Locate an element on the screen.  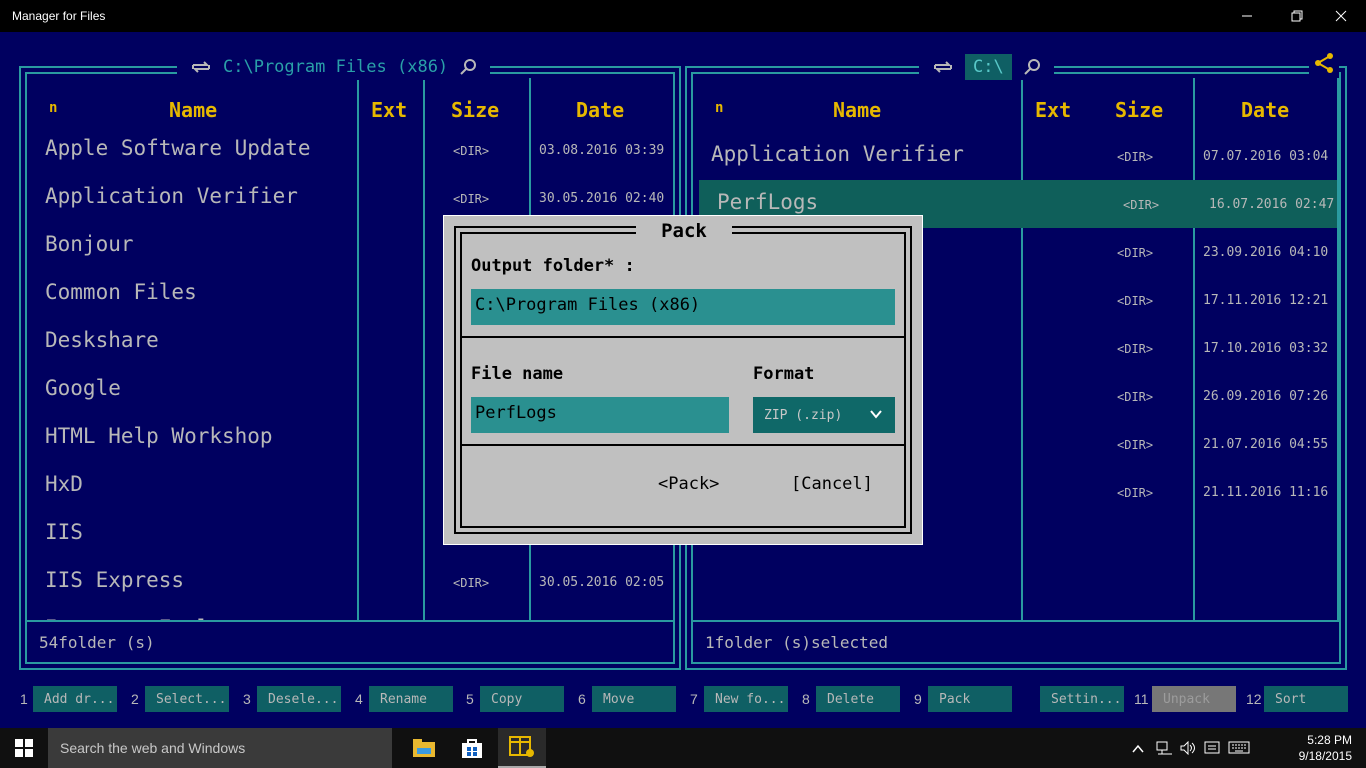
file-date: 16.07.2016 02:47 is located at coordinates (1272, 204).